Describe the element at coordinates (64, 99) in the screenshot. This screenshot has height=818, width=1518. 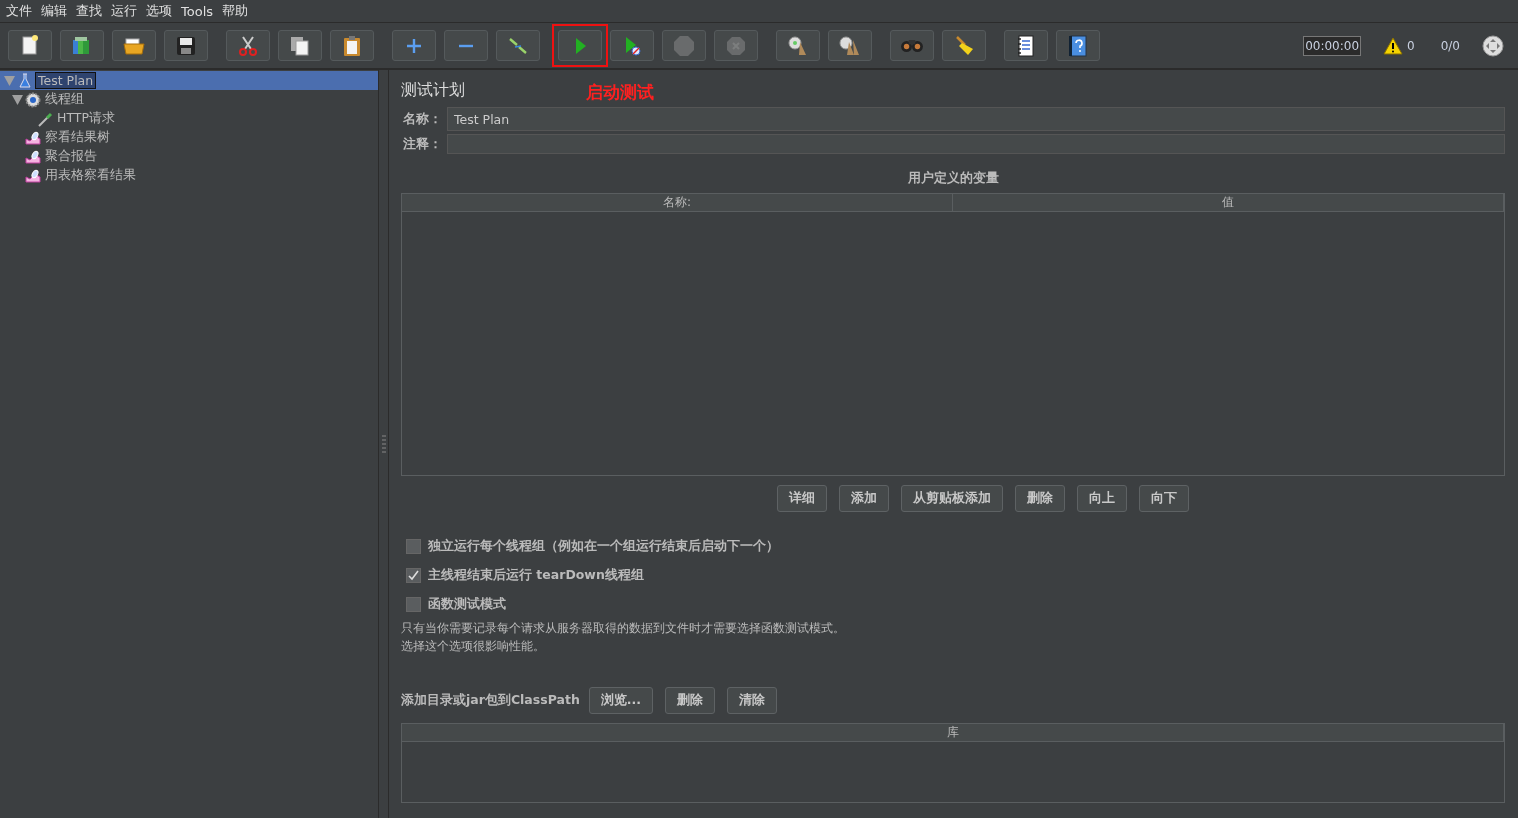
I see `tree-label: 线程组` at that location.